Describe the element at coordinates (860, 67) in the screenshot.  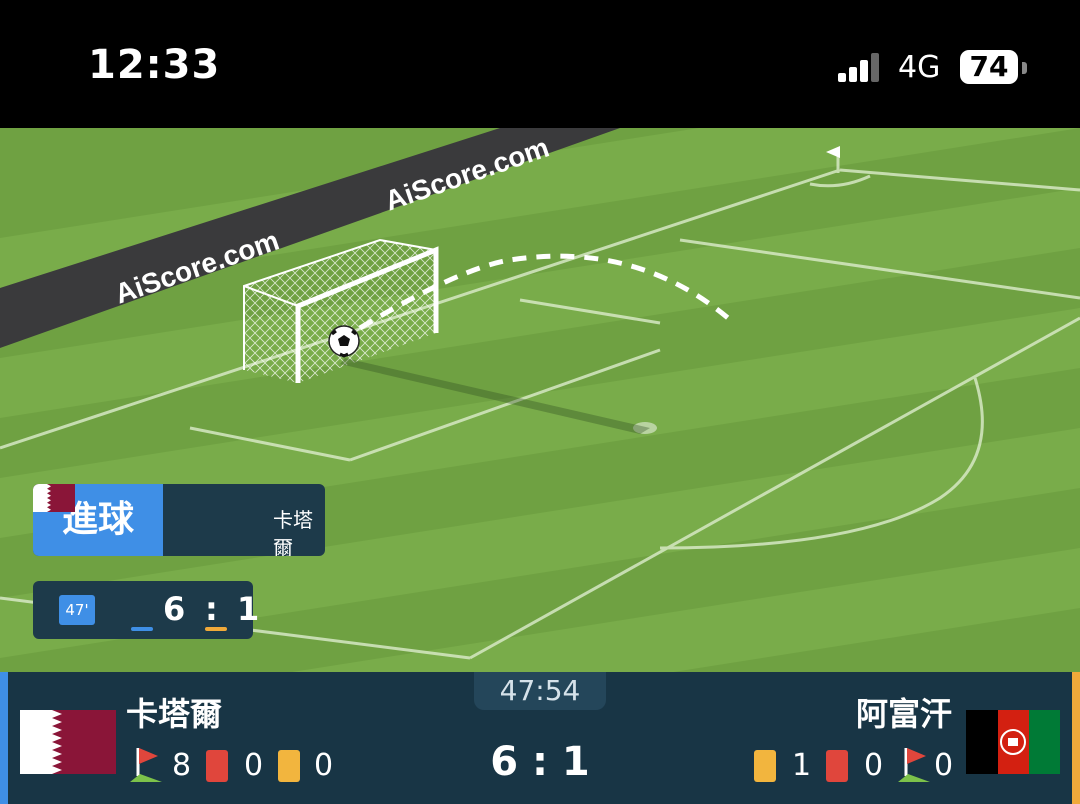
I see `signal-icon` at that location.